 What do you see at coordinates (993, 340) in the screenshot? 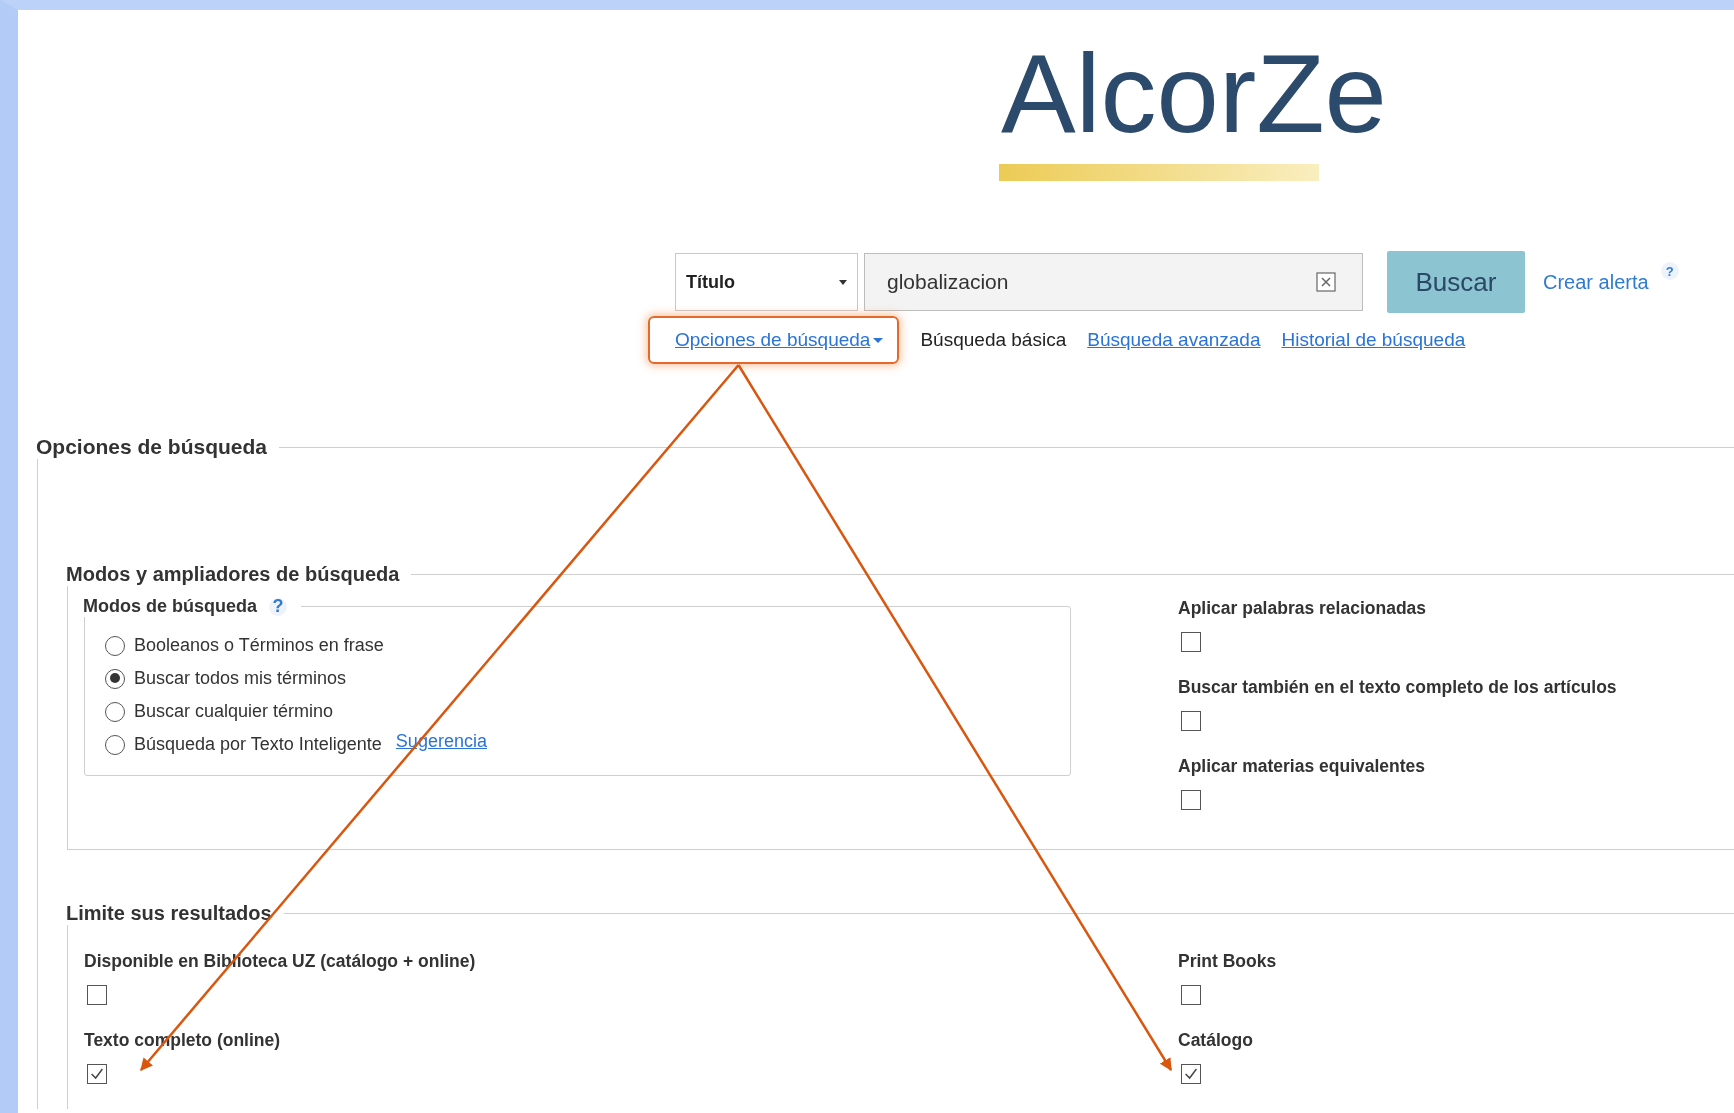
I see `current-search-mode: Búsqueda básica` at bounding box center [993, 340].